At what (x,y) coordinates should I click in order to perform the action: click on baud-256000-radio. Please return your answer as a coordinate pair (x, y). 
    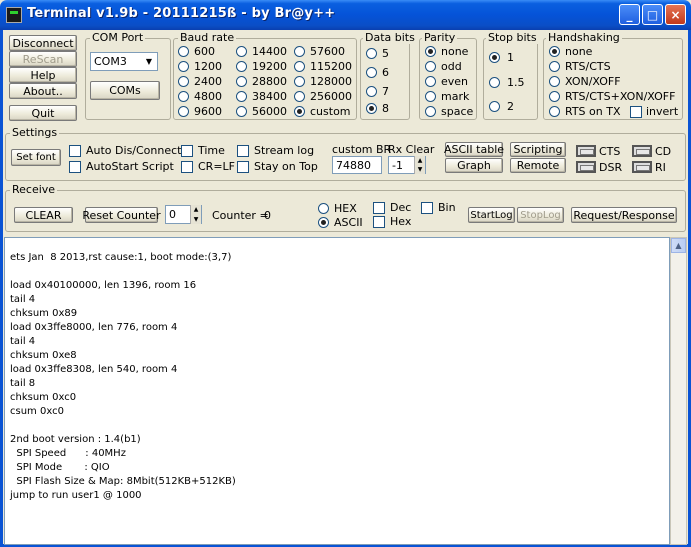
    Looking at the image, I should click on (299, 96).